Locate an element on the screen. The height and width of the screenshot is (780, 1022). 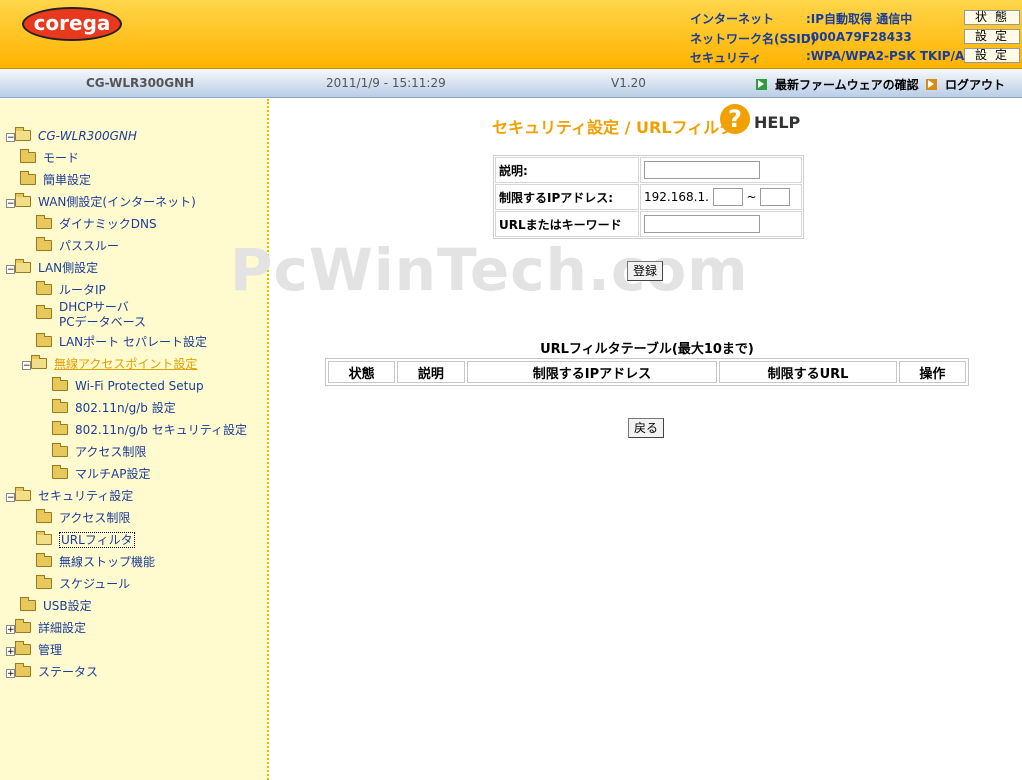
sidebar-item-80211-security: 802.11n/g/b セキュリティ設定 is located at coordinates (149, 430).